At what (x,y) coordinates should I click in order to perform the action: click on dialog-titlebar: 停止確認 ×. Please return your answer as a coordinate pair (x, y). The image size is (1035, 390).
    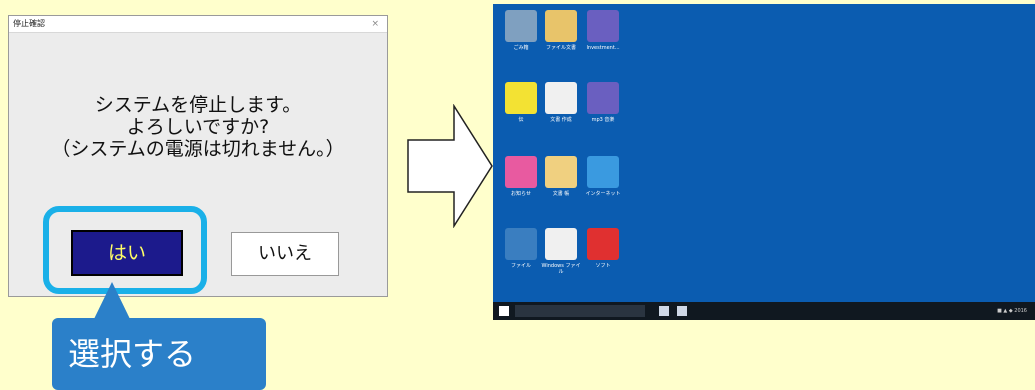
    Looking at the image, I should click on (198, 24).